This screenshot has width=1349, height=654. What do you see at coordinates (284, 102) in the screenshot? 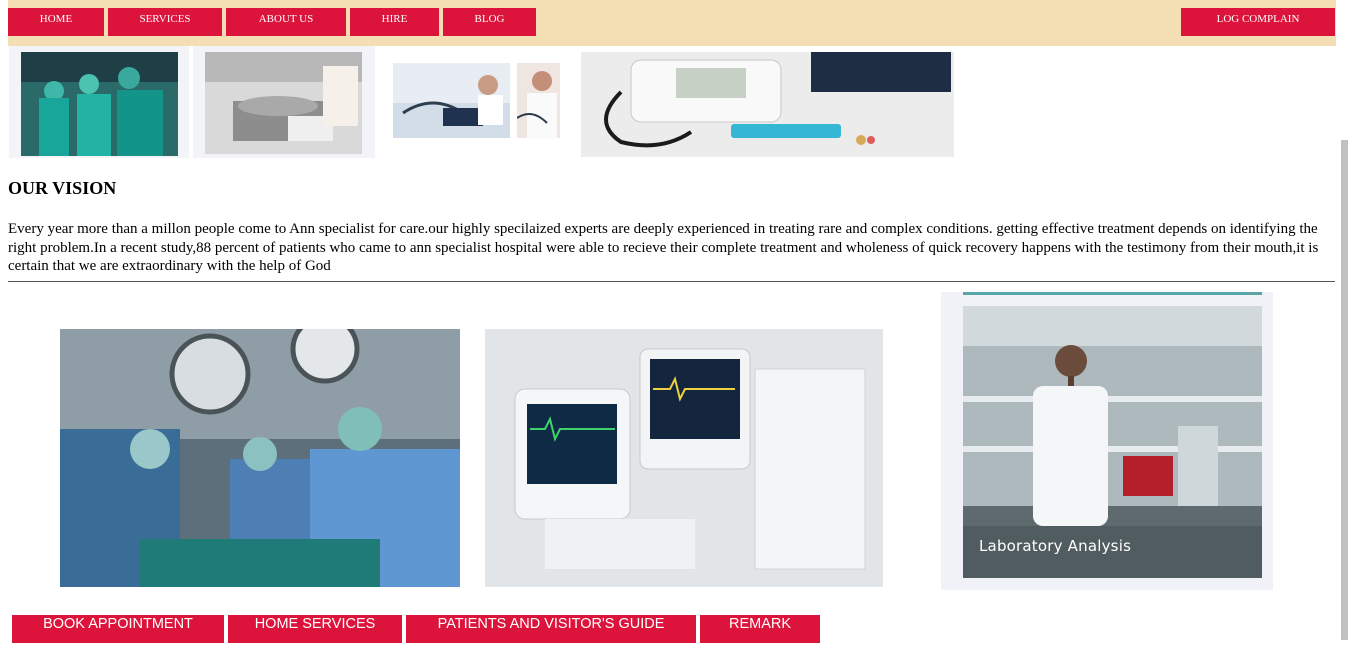
I see `lab-equipment-image` at bounding box center [284, 102].